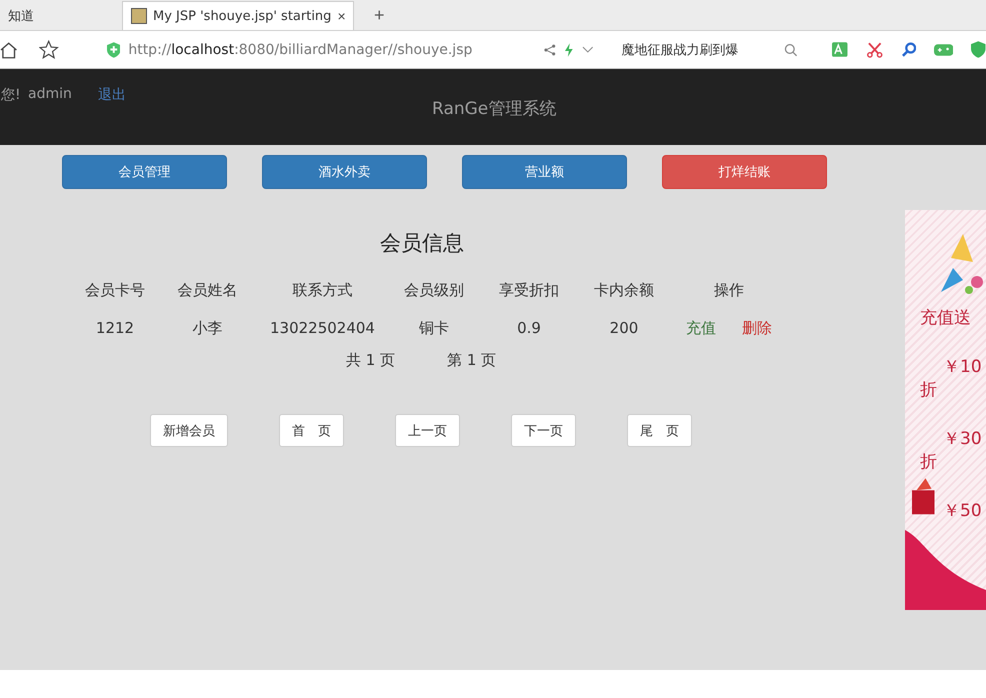 The image size is (986, 698). Describe the element at coordinates (908, 50) in the screenshot. I see `magnifier-icon` at that location.